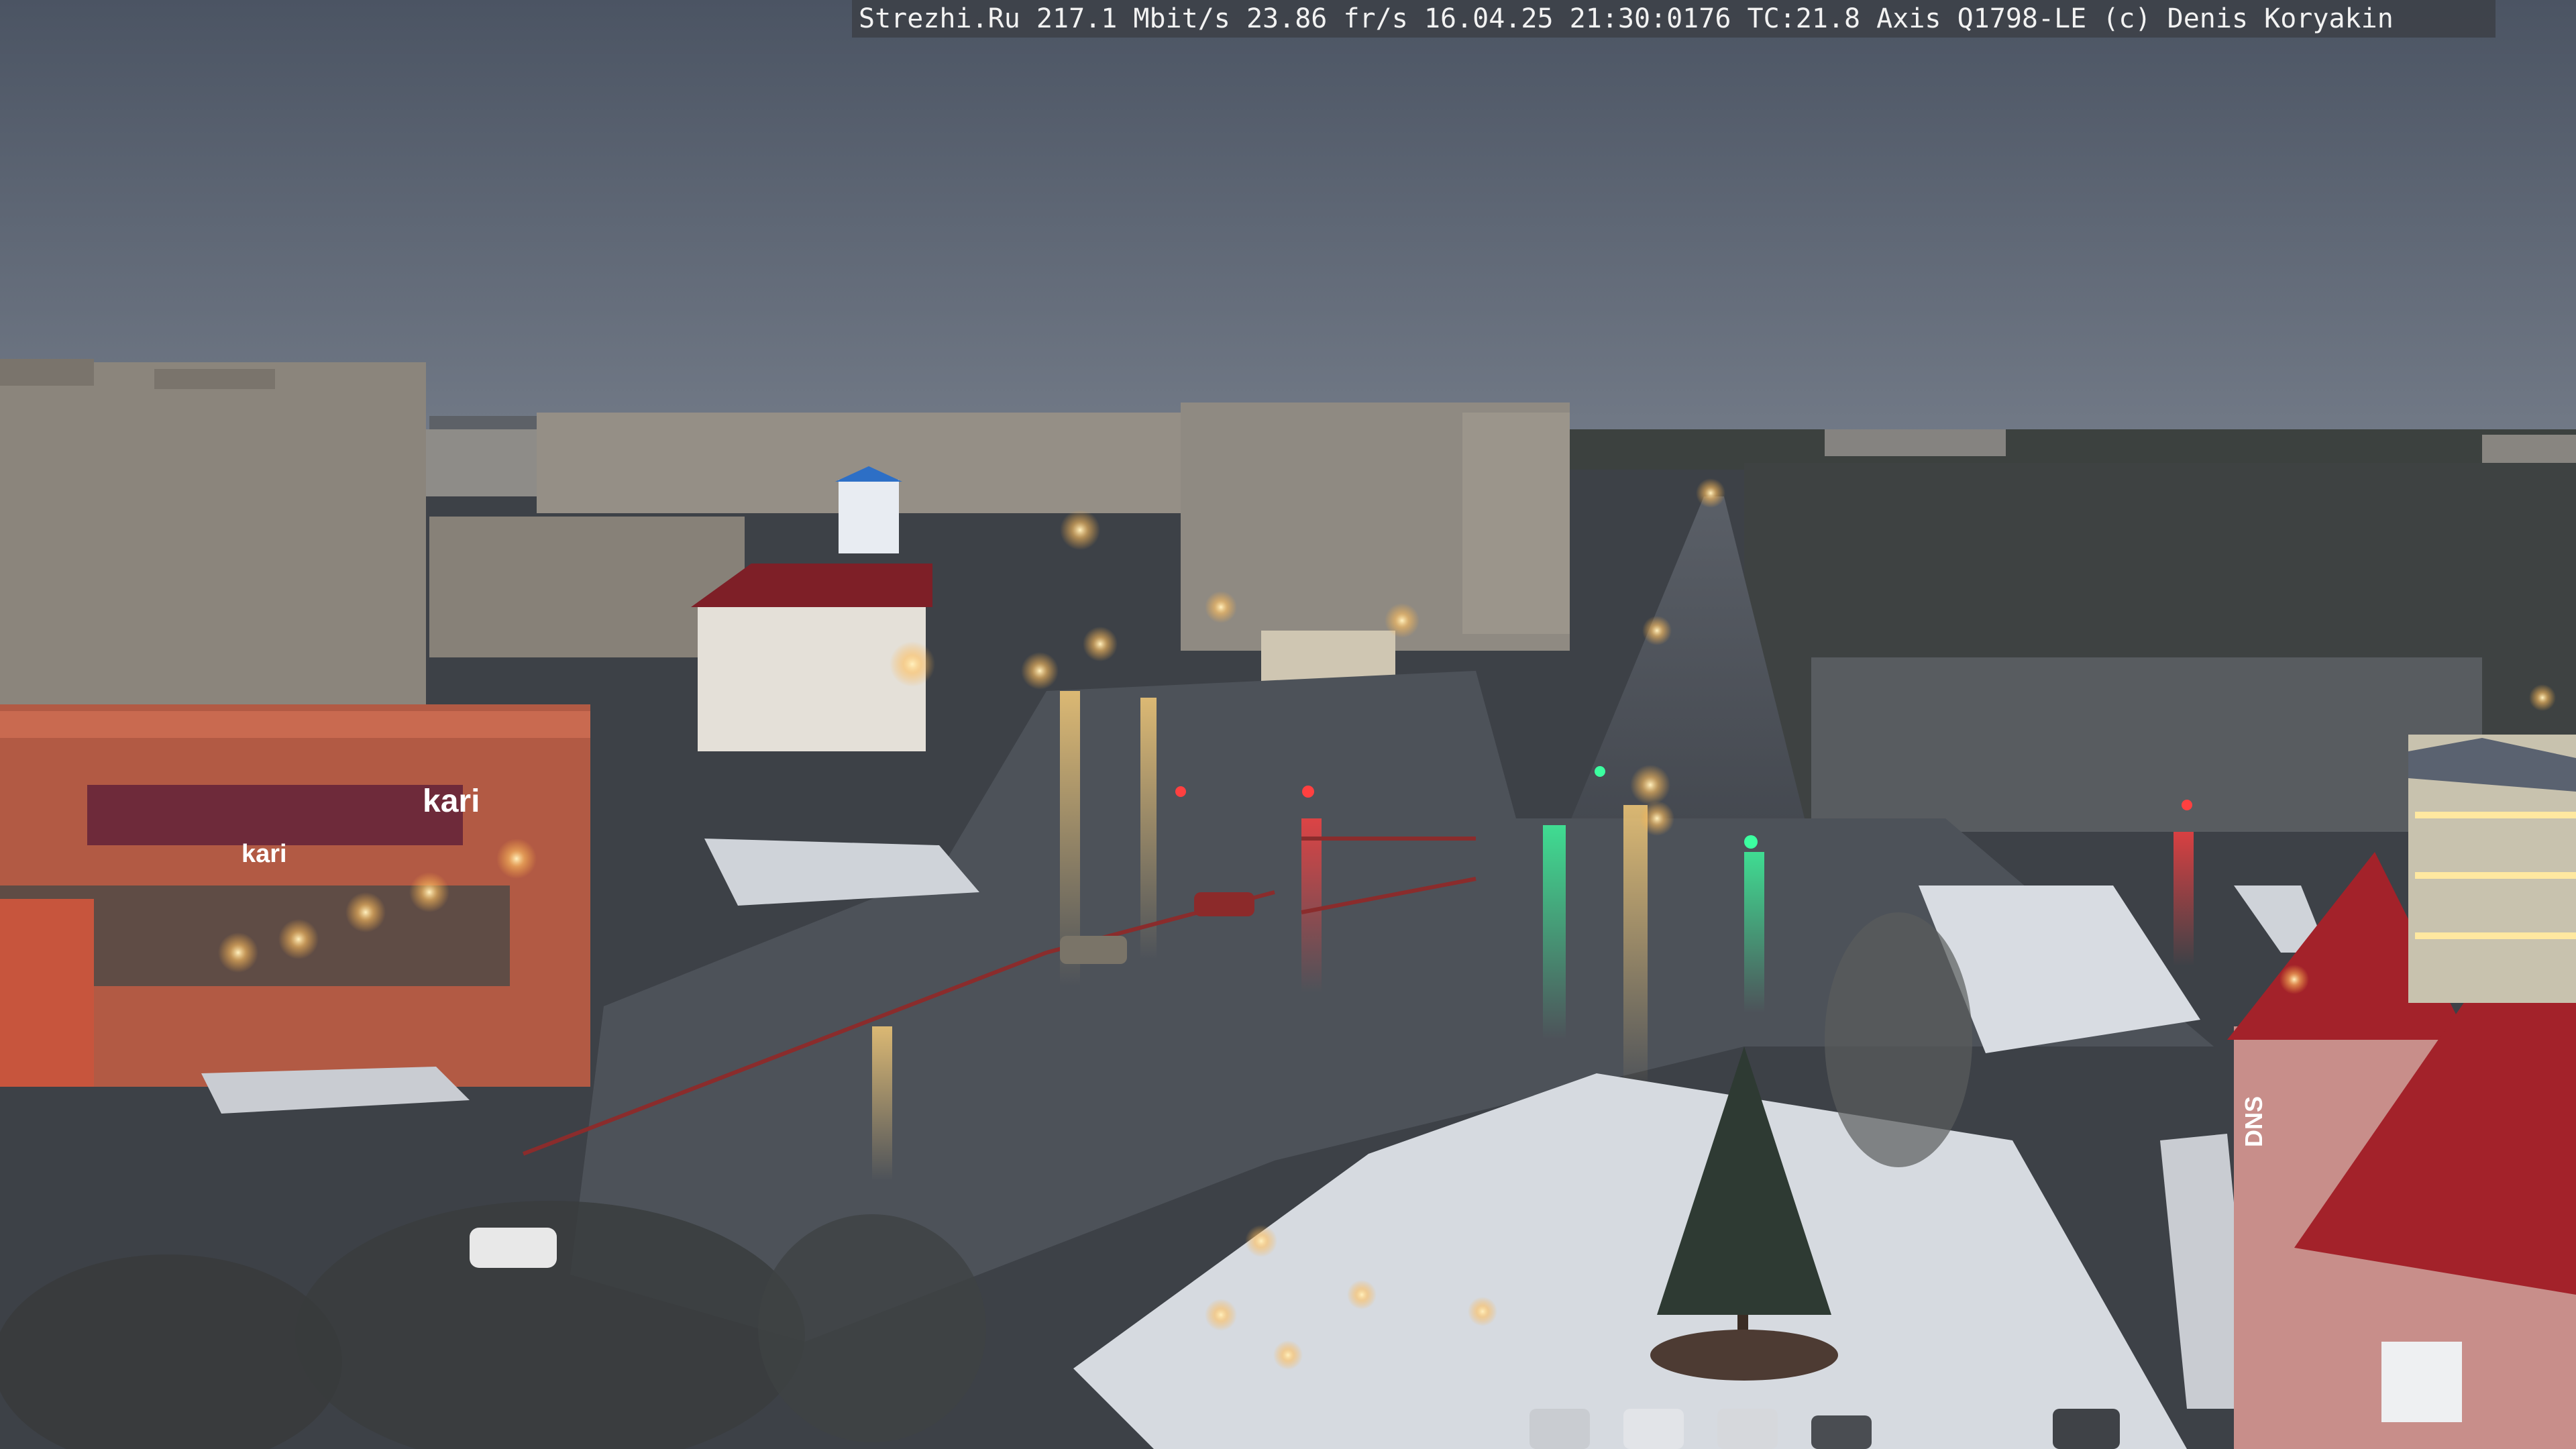 The height and width of the screenshot is (1449, 2576). Describe the element at coordinates (295, 895) in the screenshot. I see `shopping-mall` at that location.